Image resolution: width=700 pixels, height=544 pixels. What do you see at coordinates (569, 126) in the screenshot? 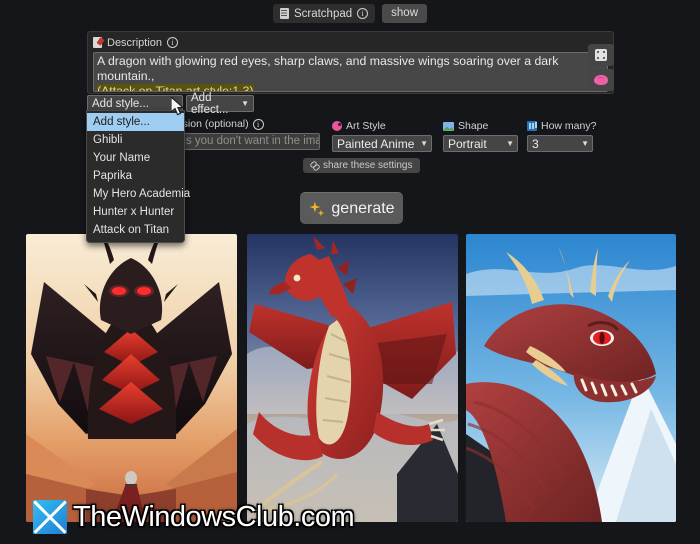
I see `how-many-label: How many?` at bounding box center [569, 126].